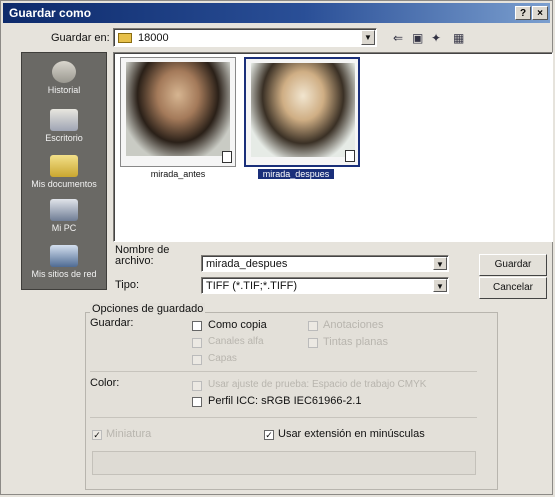  I want to click on place-network: Mis sitios de red, so click(64, 262).